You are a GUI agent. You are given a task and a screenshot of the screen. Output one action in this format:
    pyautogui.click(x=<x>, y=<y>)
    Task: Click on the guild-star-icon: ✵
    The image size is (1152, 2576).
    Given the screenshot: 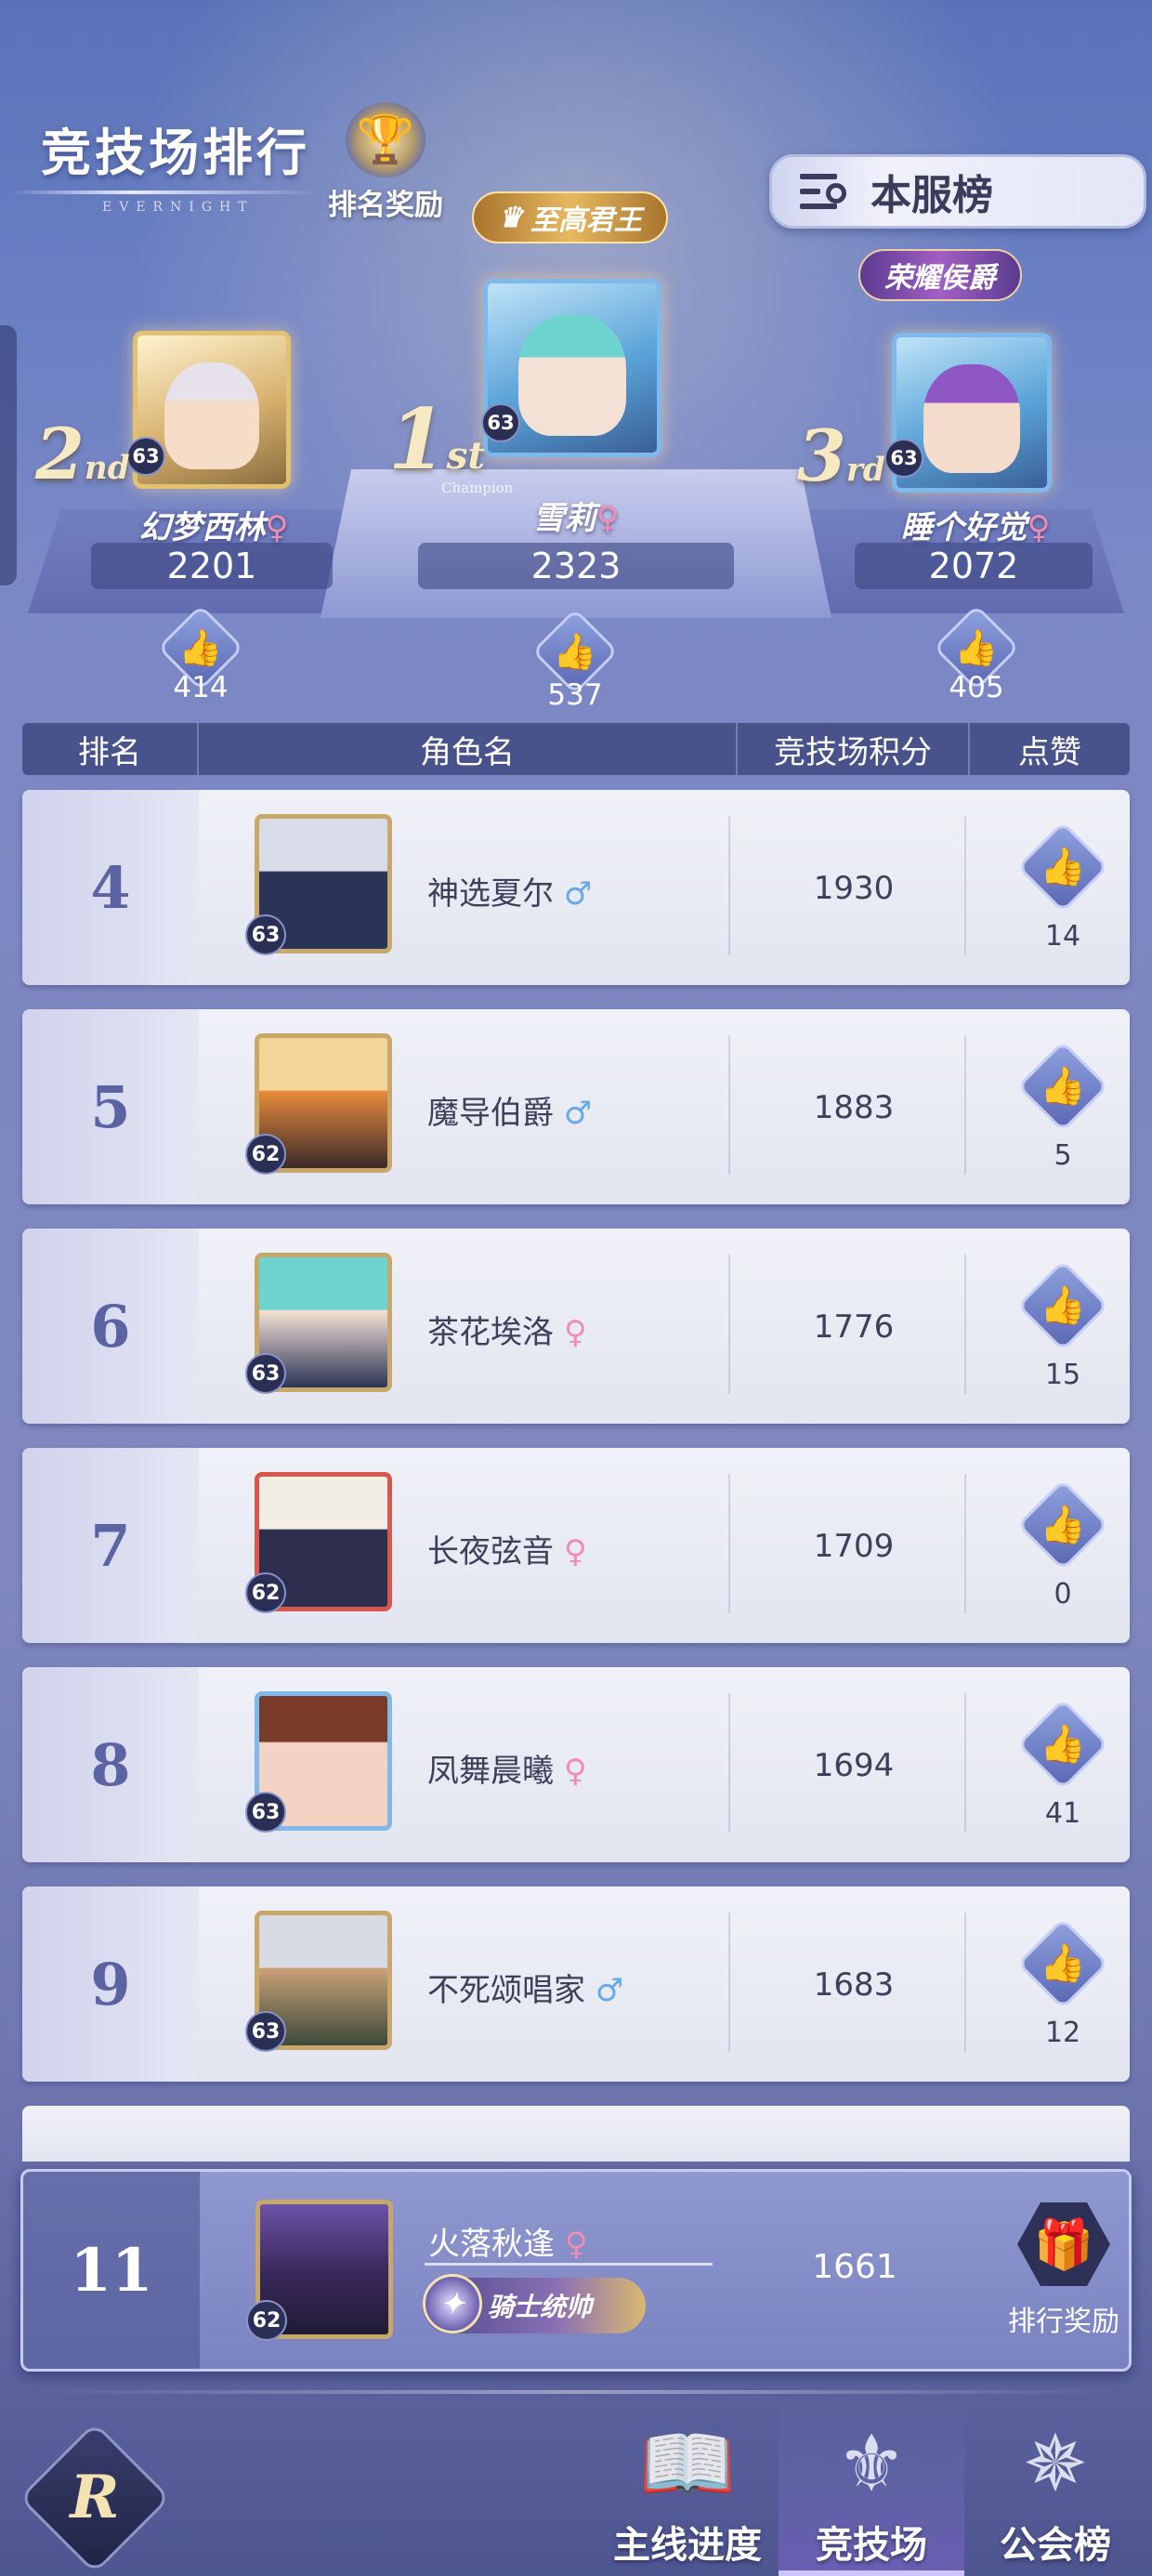 What is the action you would take?
    pyautogui.click(x=1055, y=2463)
    